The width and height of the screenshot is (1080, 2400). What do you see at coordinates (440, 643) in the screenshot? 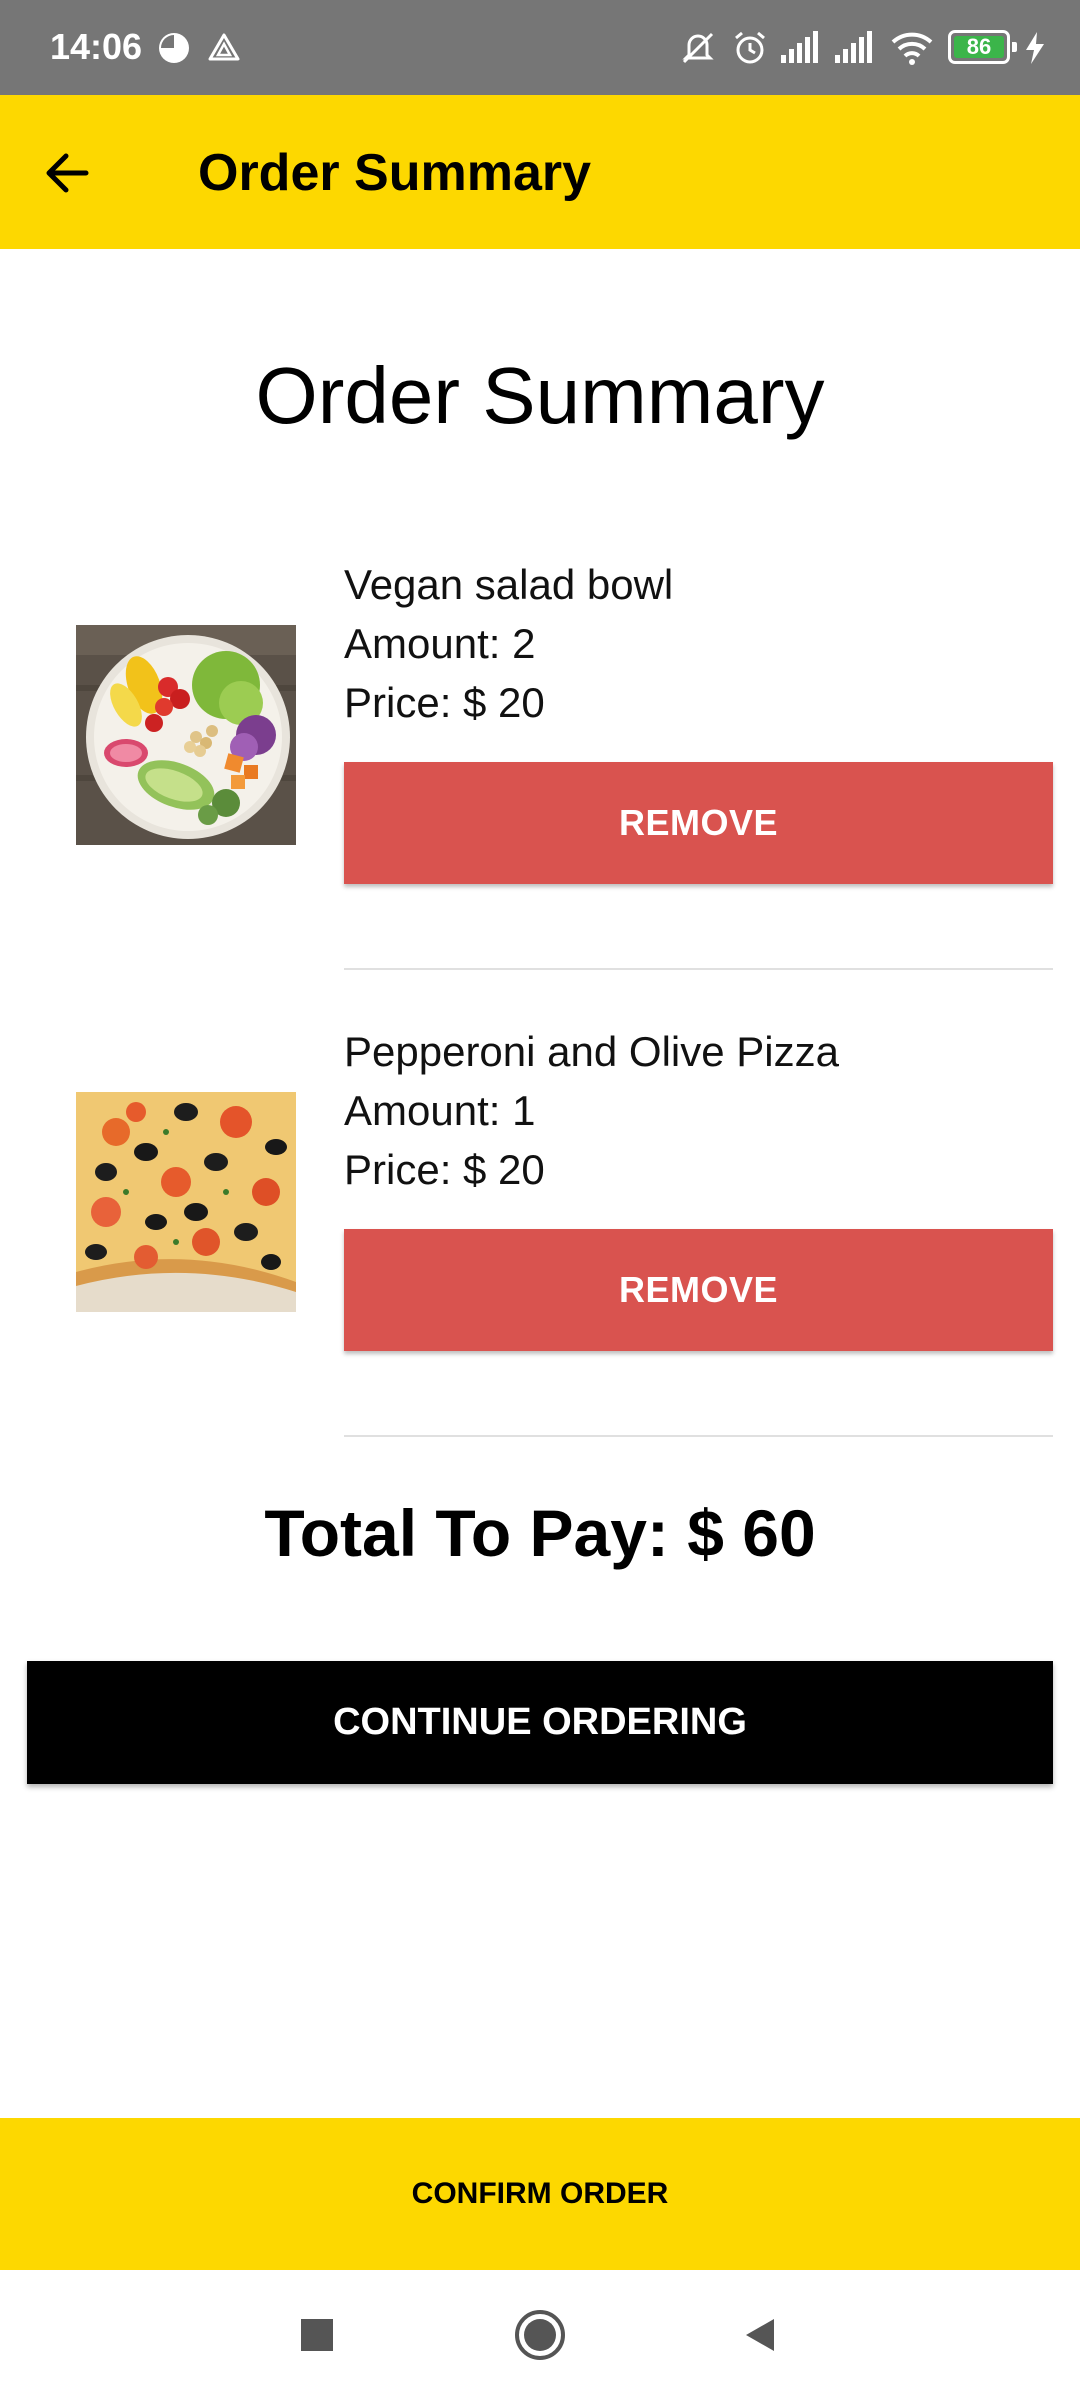
I see `item-amount: Amount: 2` at bounding box center [440, 643].